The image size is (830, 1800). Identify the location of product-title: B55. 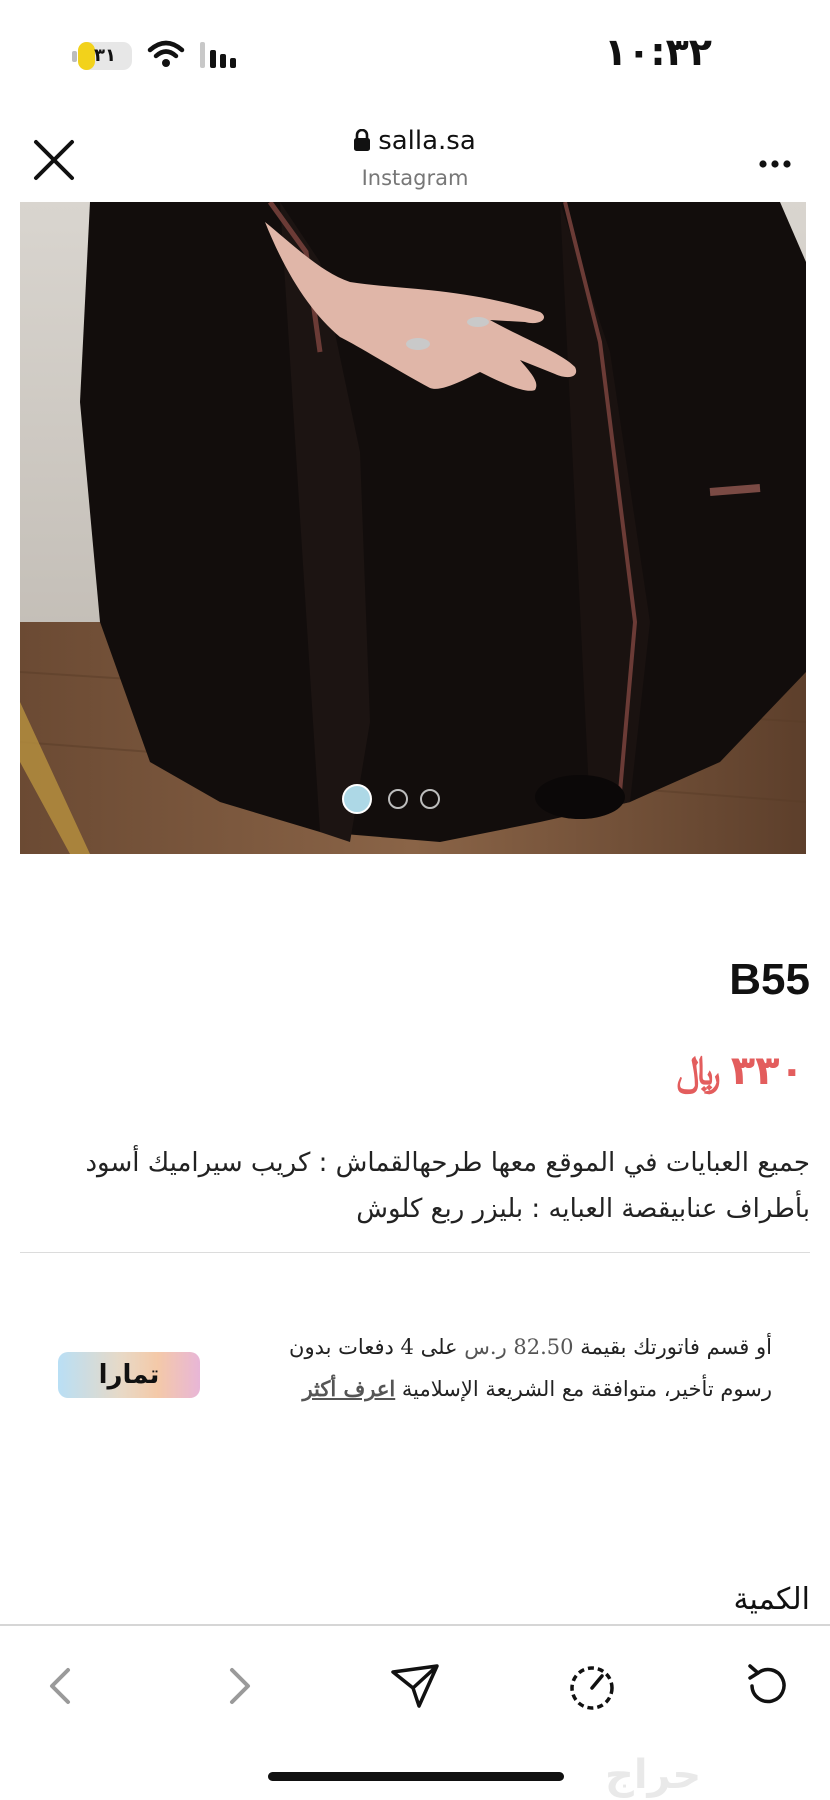
(769, 979).